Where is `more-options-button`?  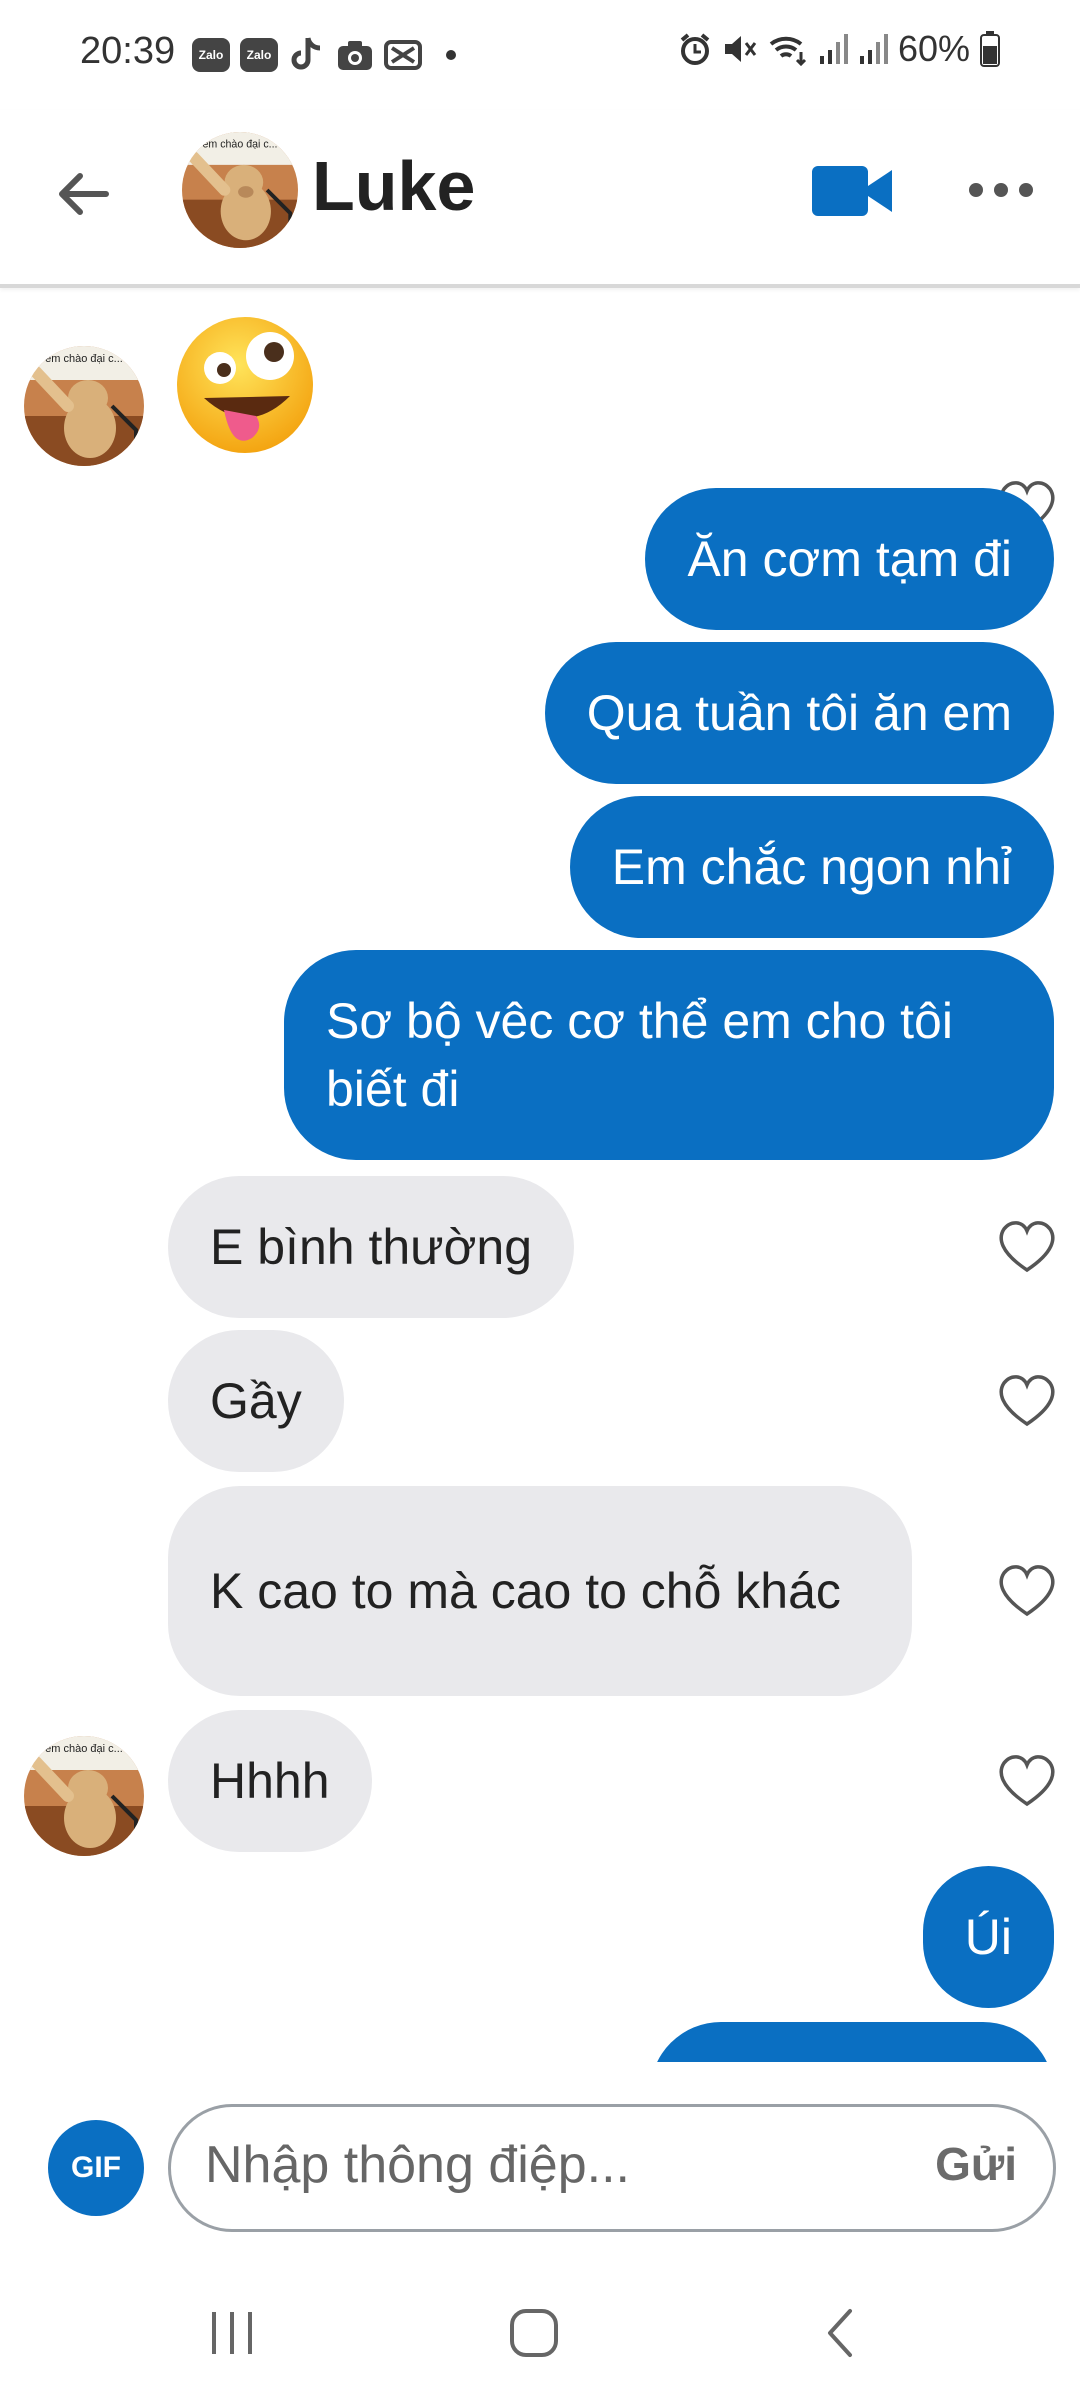 more-options-button is located at coordinates (1001, 190).